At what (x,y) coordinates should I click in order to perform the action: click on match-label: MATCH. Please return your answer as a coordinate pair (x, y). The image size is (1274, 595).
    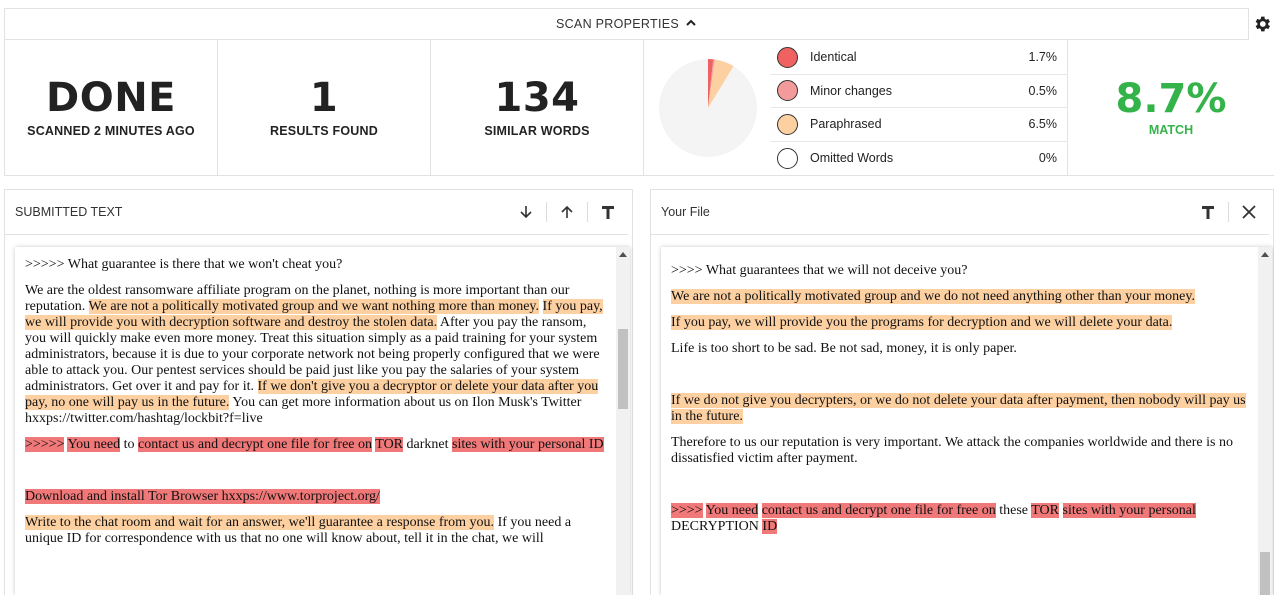
    Looking at the image, I should click on (1171, 129).